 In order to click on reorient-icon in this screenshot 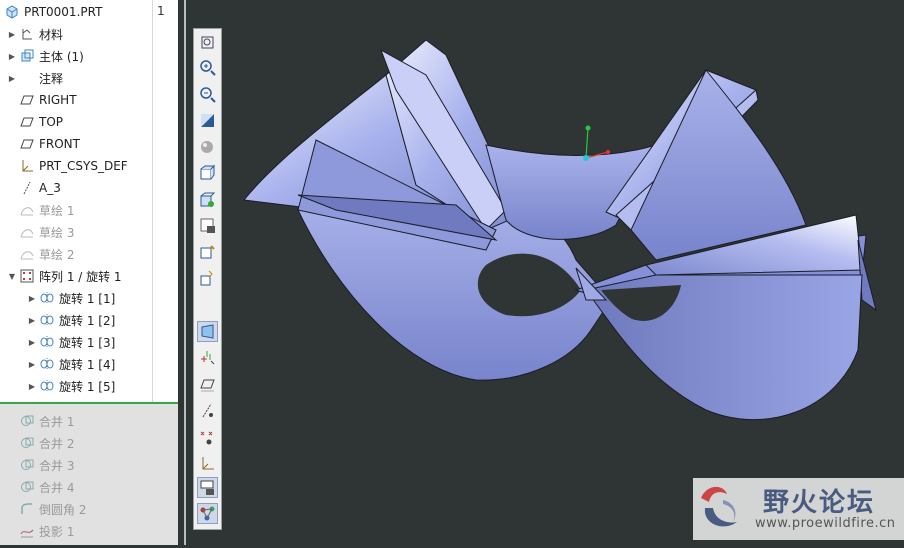, I will do `click(206, 278)`.